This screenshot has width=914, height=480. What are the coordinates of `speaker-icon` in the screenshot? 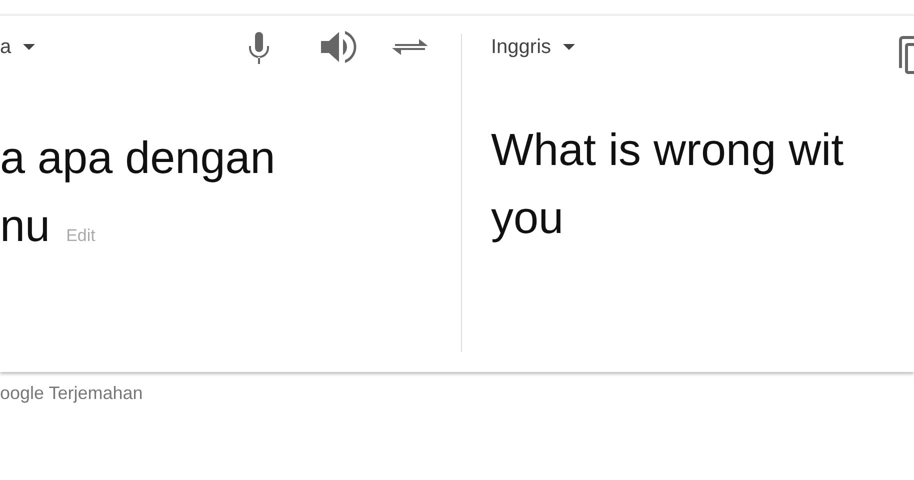 It's located at (338, 47).